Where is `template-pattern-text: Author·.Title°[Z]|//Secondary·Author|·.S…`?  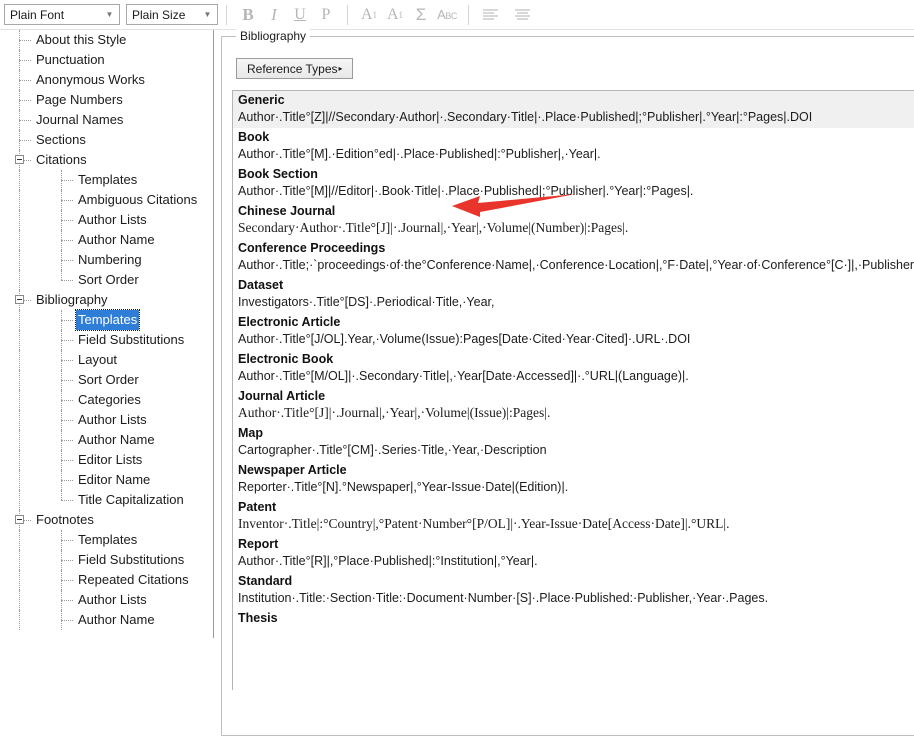 template-pattern-text: Author·.Title°[Z]|//Secondary·Author|·.S… is located at coordinates (573, 118).